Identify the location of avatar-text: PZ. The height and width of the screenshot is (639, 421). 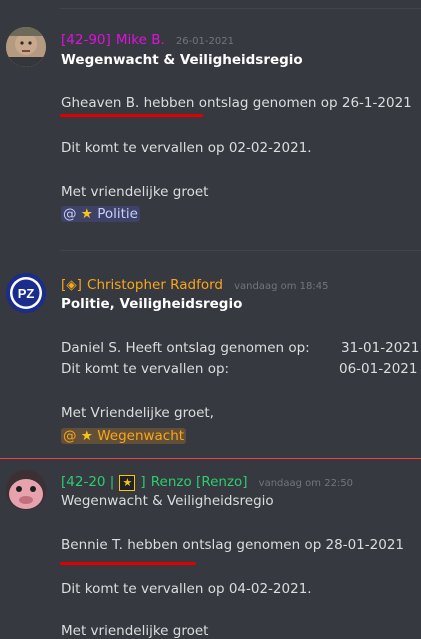
(26, 293).